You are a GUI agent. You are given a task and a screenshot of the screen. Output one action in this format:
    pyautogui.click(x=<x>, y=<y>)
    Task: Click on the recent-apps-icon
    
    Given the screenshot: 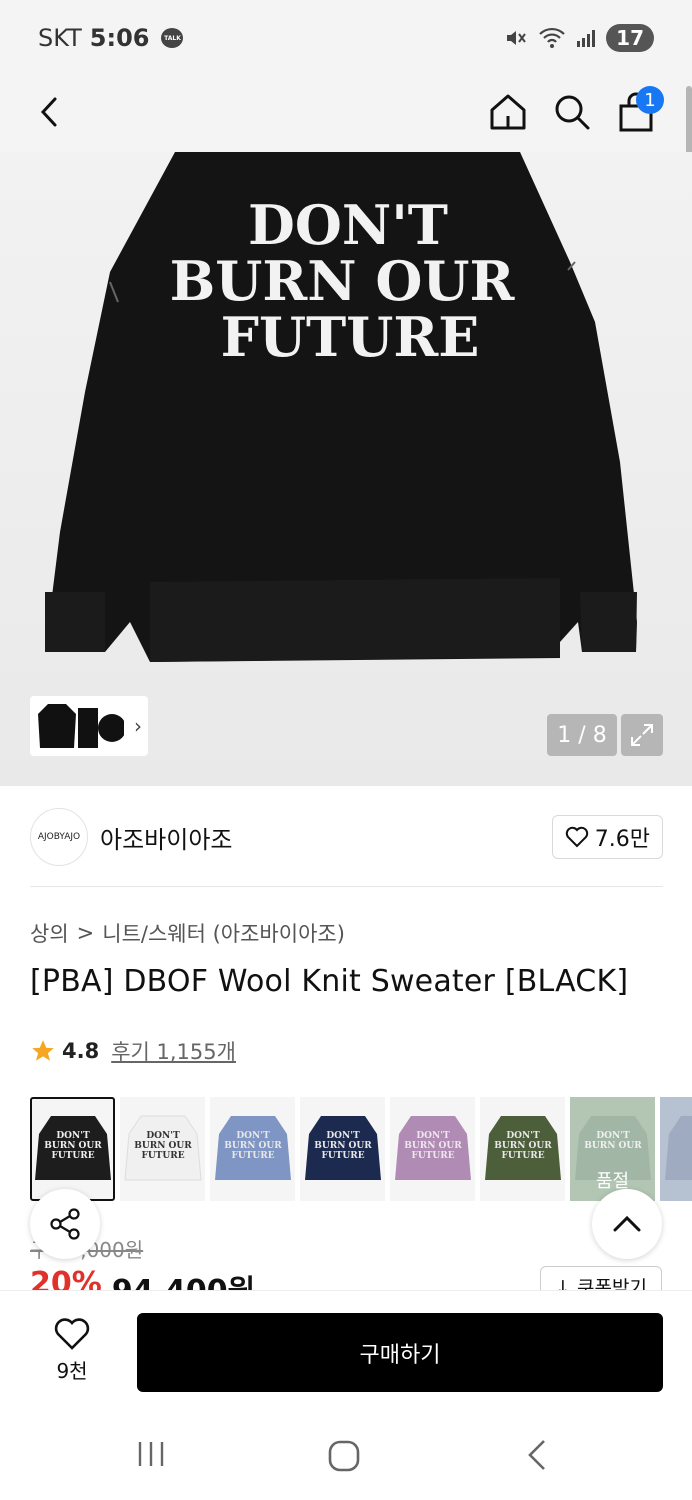 What is the action you would take?
    pyautogui.click(x=151, y=1454)
    